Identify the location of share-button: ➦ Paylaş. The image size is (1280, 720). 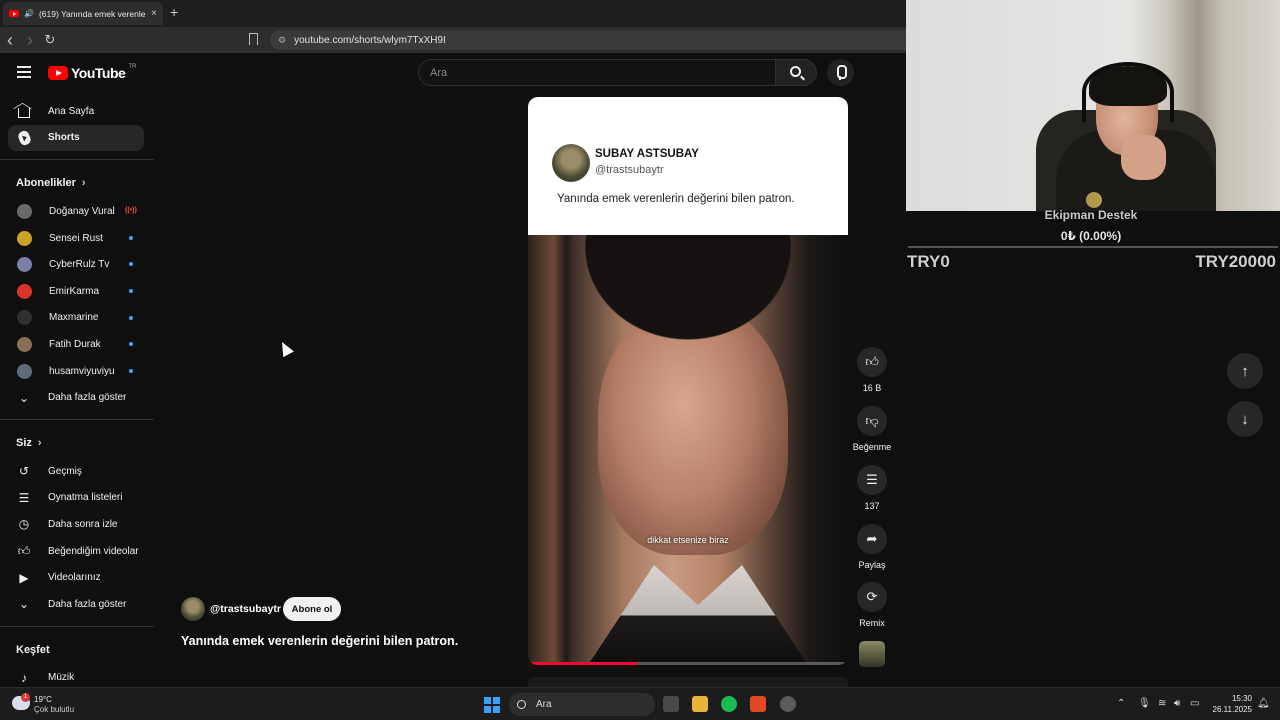
(872, 547).